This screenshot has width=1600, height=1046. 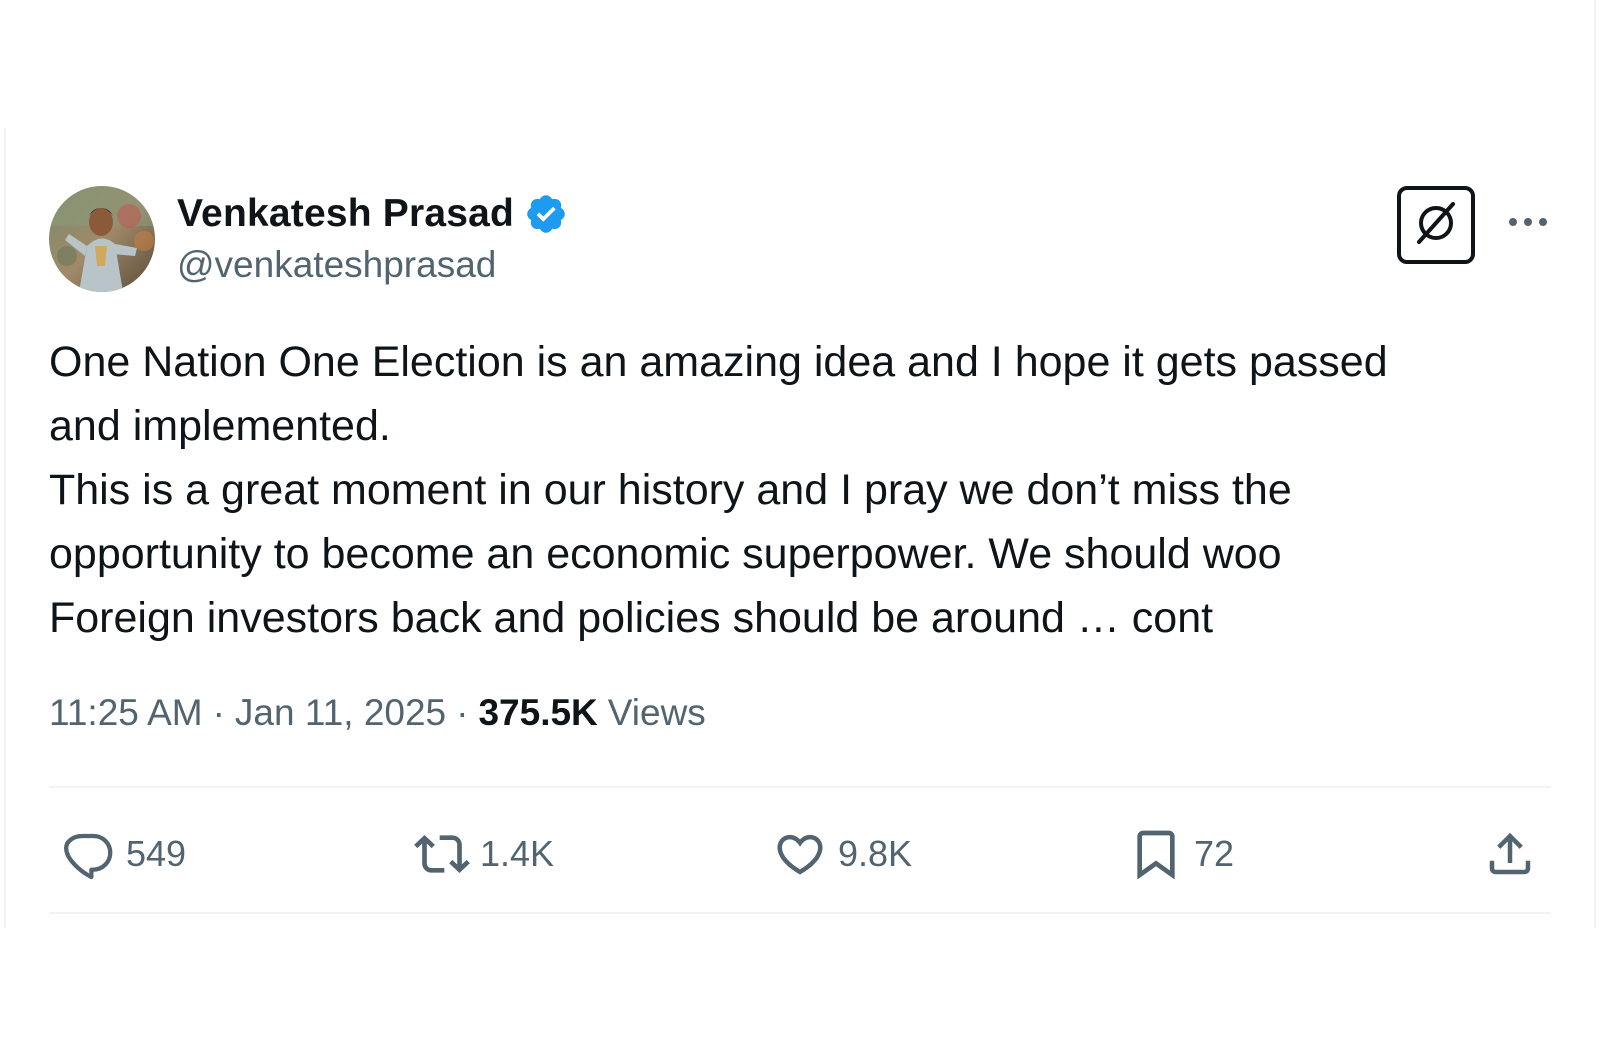 I want to click on reply-icon, so click(x=88, y=854).